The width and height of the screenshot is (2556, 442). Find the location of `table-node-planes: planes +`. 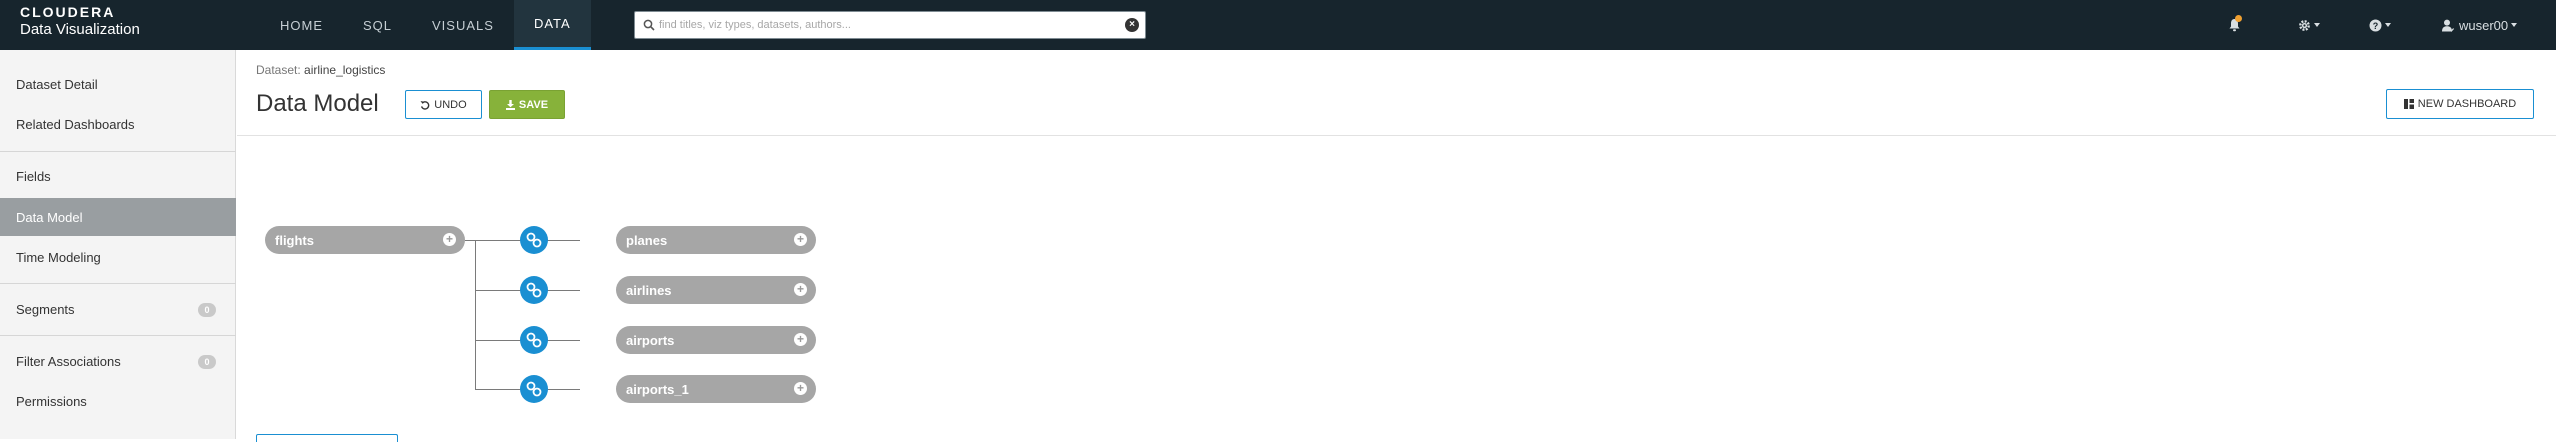

table-node-planes: planes + is located at coordinates (716, 240).